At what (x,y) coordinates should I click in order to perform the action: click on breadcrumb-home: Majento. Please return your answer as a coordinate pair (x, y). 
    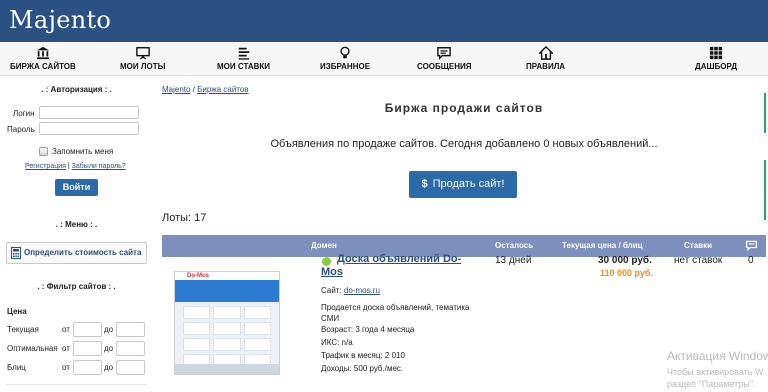
    Looking at the image, I should click on (176, 89).